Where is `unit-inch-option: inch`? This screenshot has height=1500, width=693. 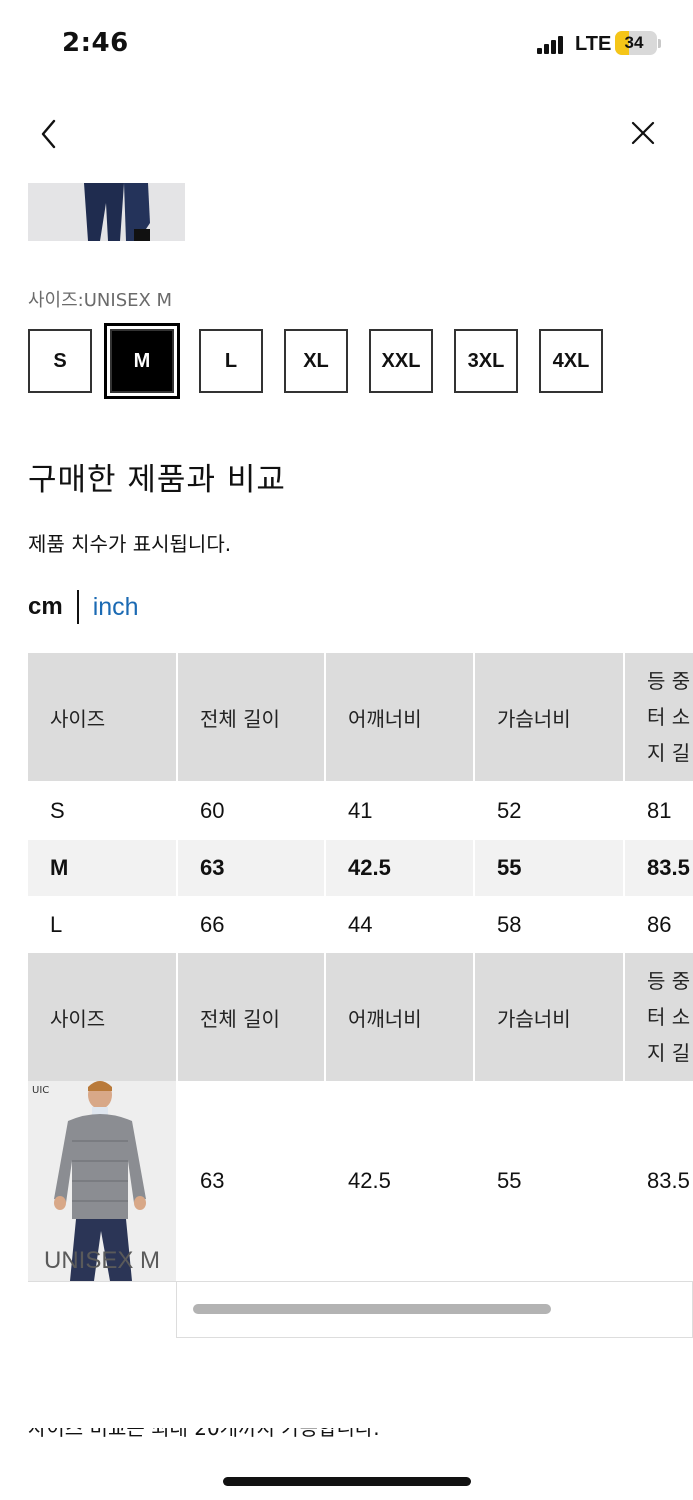 unit-inch-option: inch is located at coordinates (116, 607).